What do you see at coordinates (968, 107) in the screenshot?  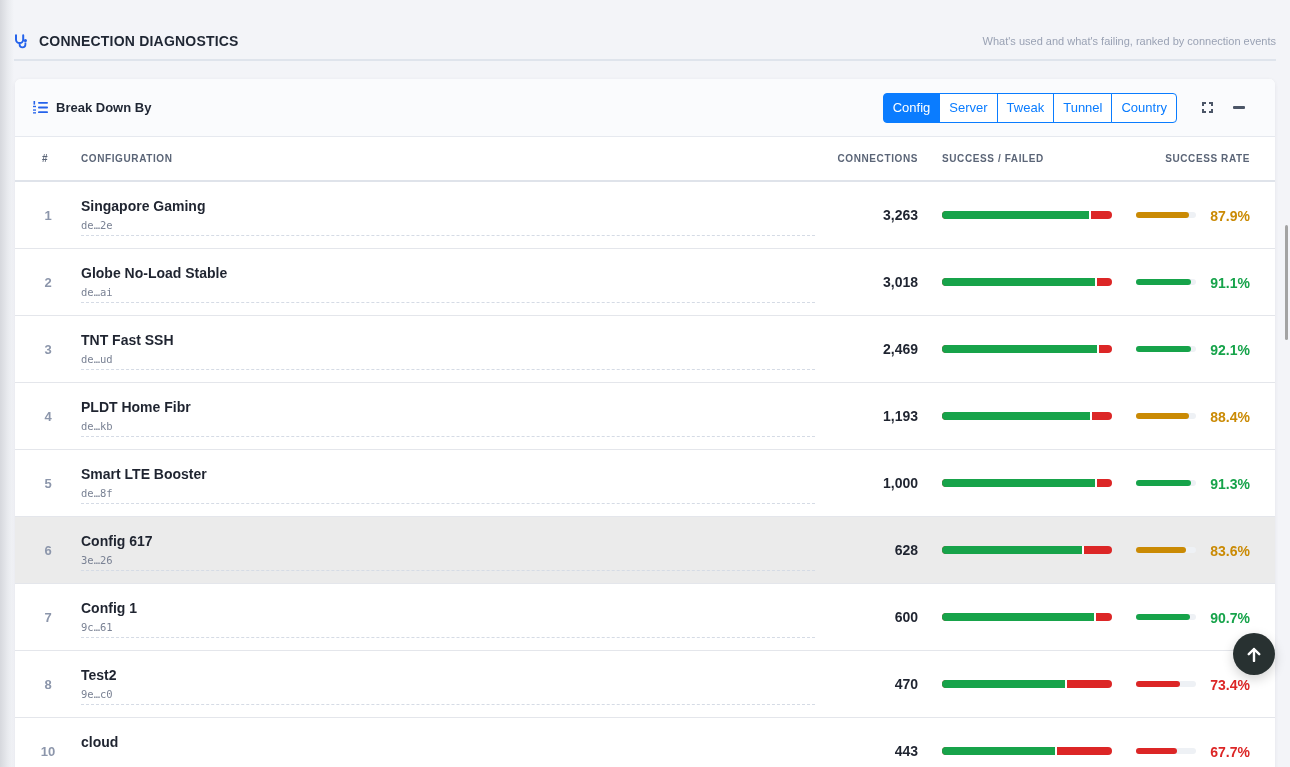 I see `segment-tab: Server` at bounding box center [968, 107].